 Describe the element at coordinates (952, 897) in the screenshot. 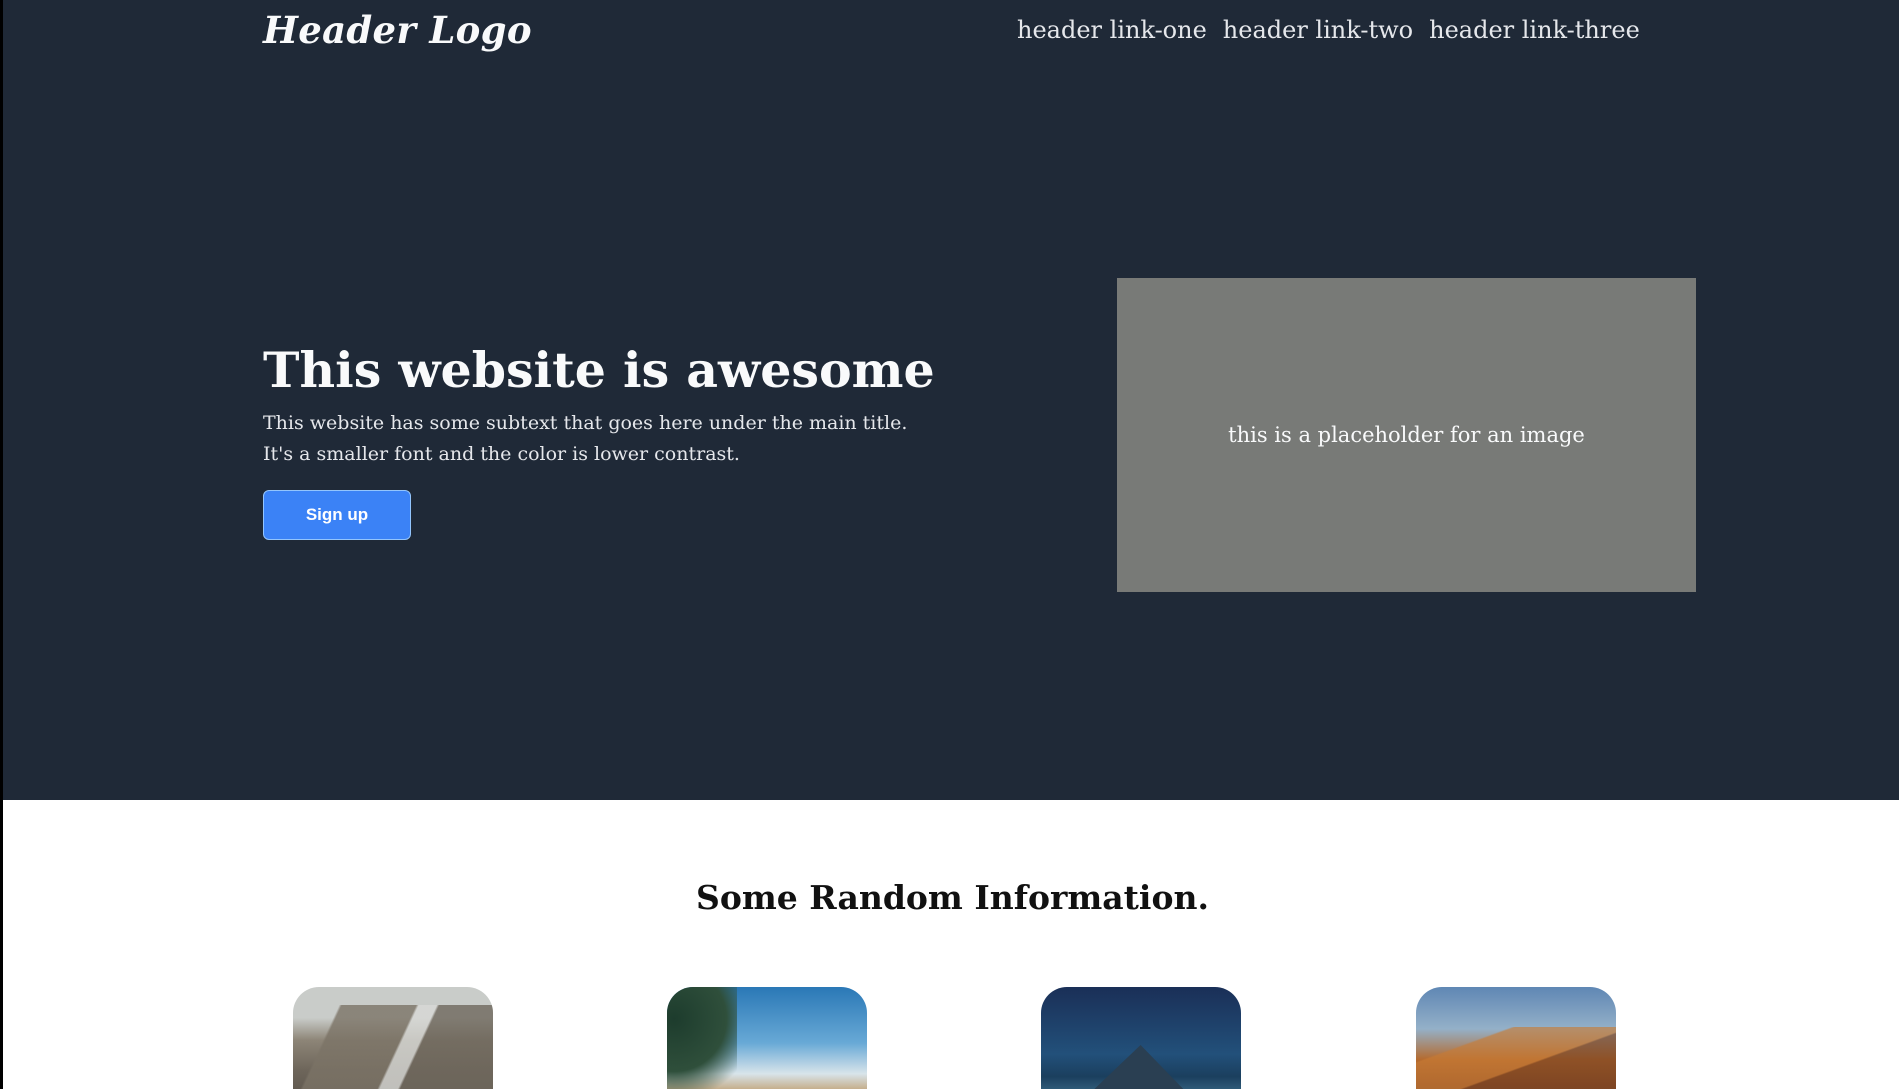

I see `info-section-title: Some Random Information.` at that location.